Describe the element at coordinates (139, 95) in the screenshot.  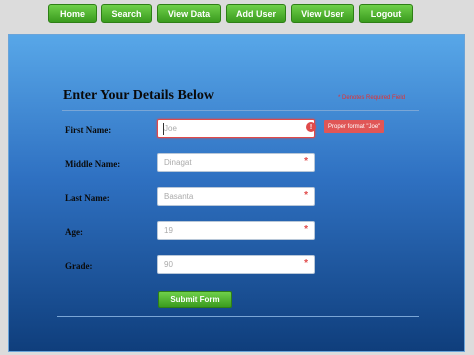
I see `form-title: Enter Your Details Below` at that location.